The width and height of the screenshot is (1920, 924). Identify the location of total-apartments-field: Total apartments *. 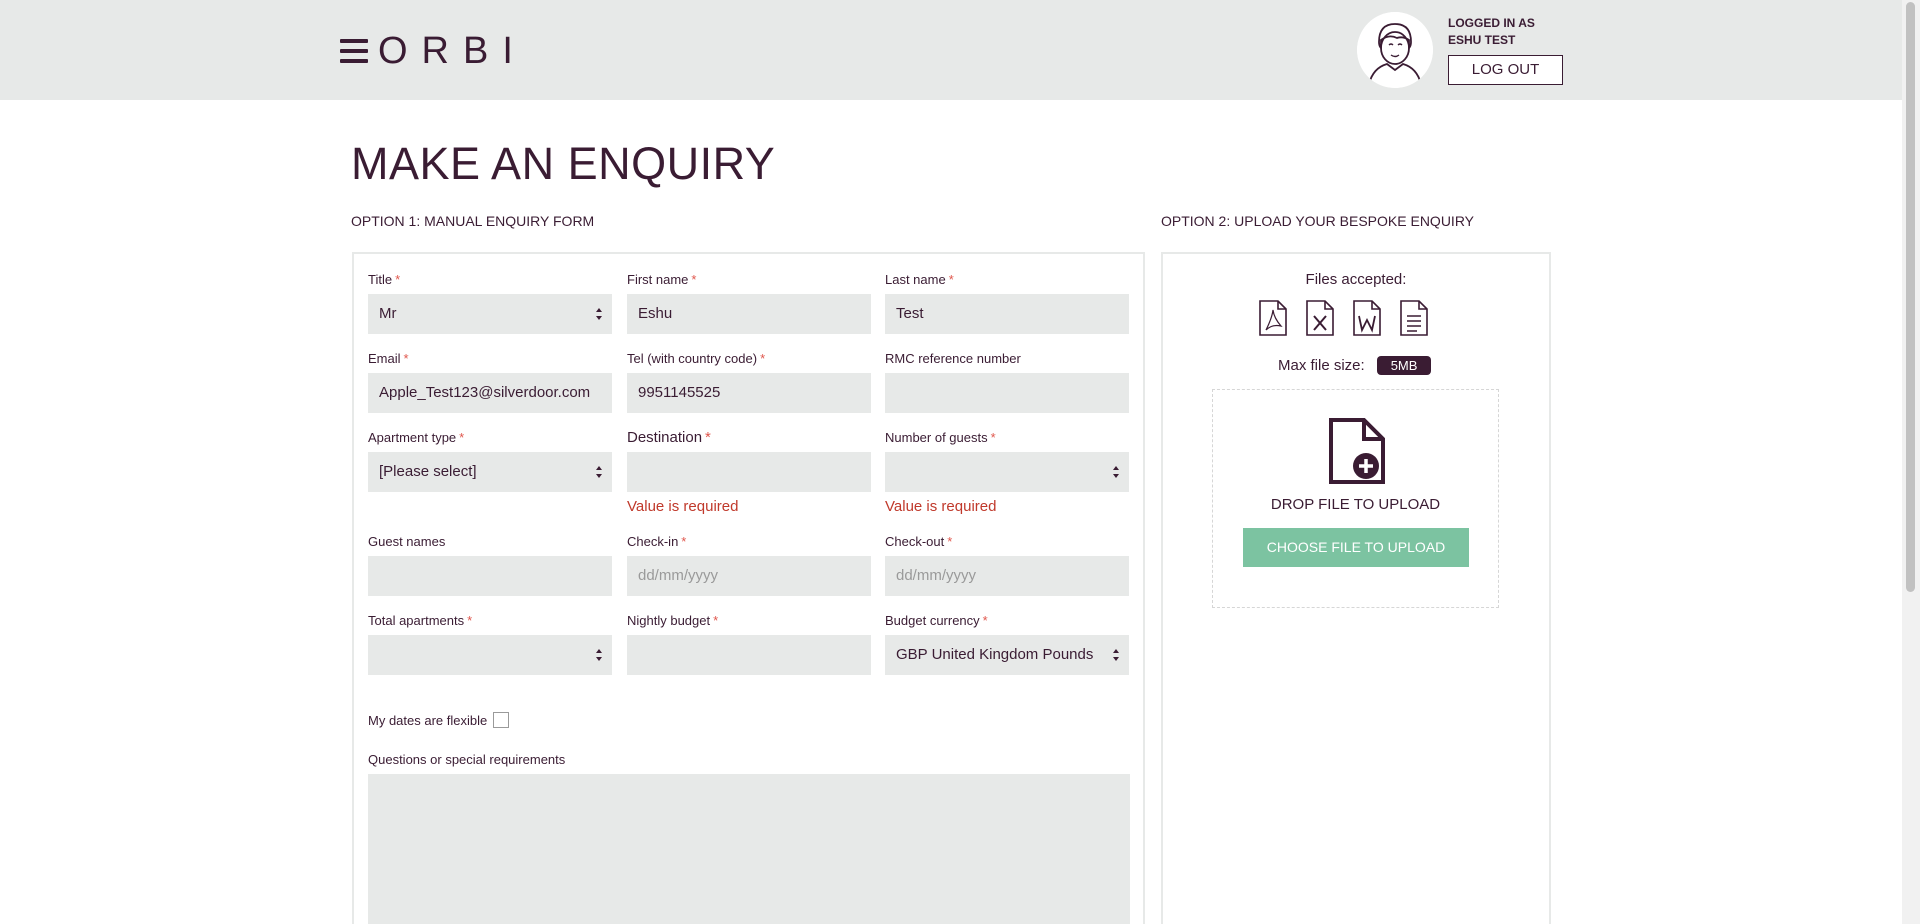
(490, 644).